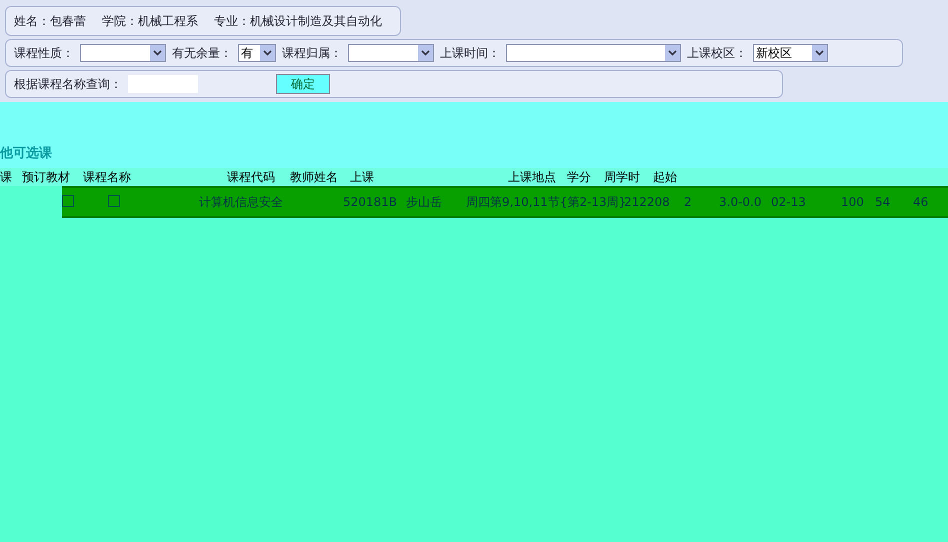  What do you see at coordinates (579, 177) in the screenshot?
I see `column-header: 学分` at bounding box center [579, 177].